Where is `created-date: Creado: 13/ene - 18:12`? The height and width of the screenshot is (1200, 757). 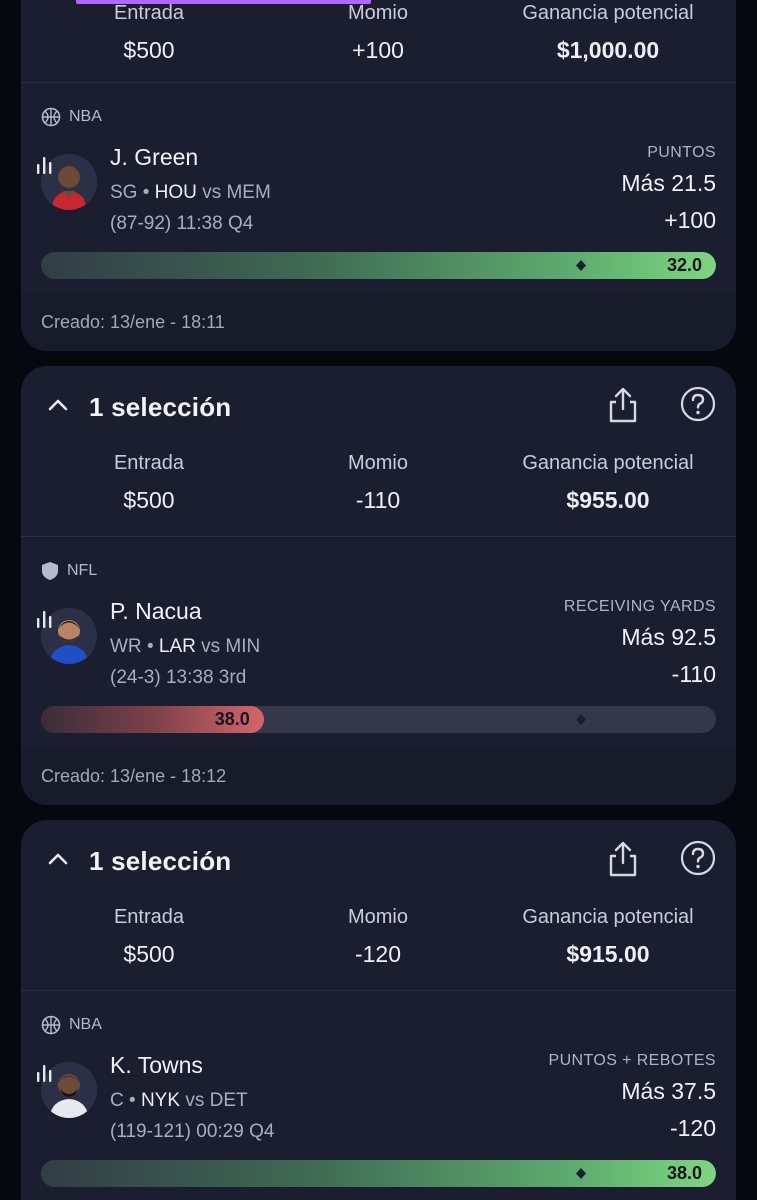
created-date: Creado: 13/ene - 18:12 is located at coordinates (134, 776).